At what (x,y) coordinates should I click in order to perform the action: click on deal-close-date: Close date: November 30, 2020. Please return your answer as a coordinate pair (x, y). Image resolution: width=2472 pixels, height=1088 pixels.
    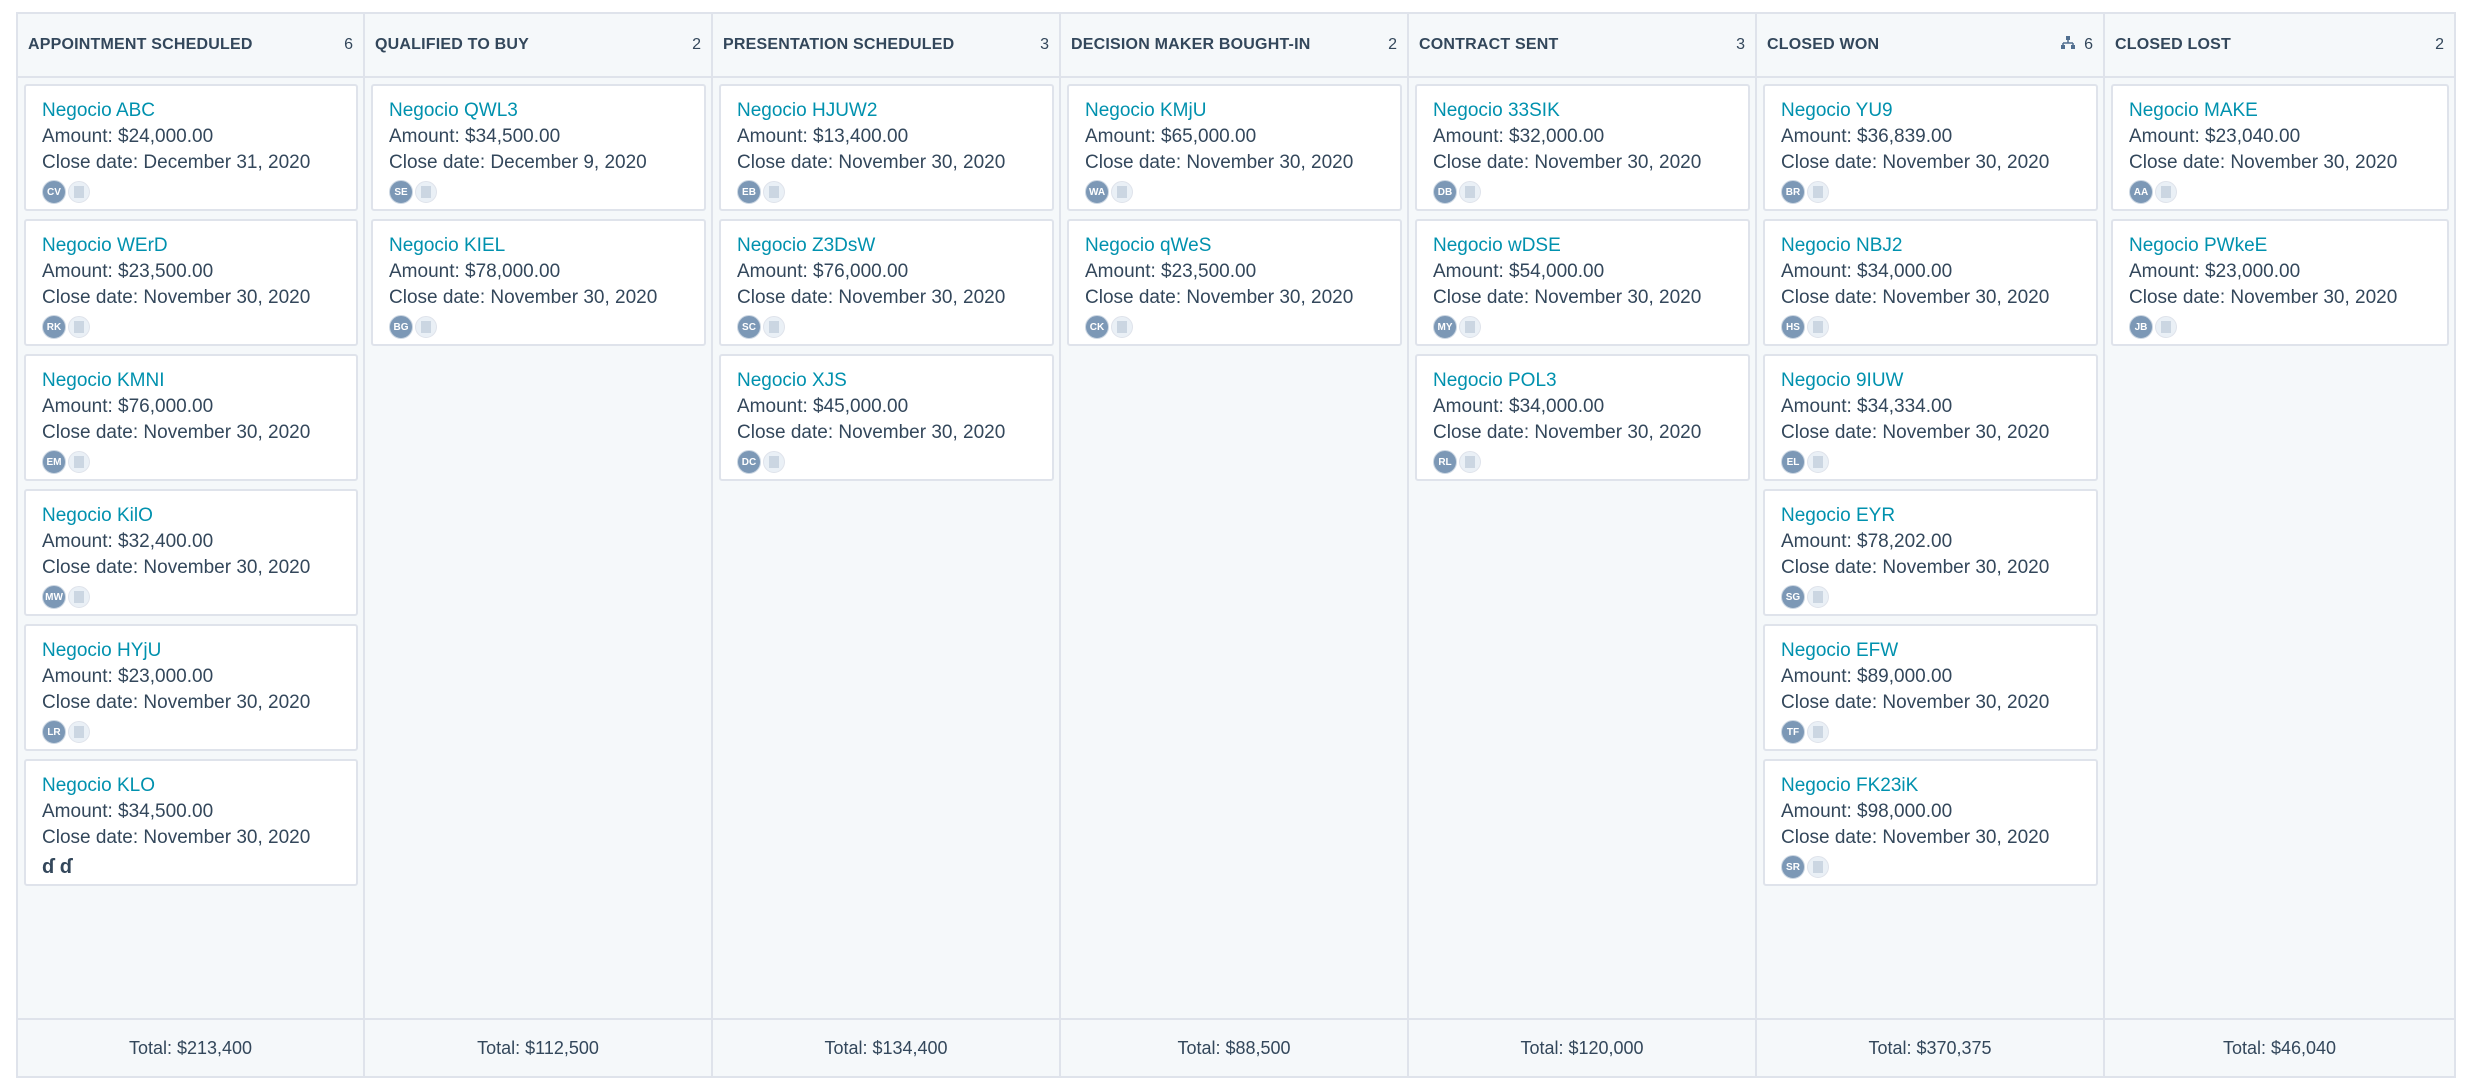
    Looking at the image, I should click on (539, 298).